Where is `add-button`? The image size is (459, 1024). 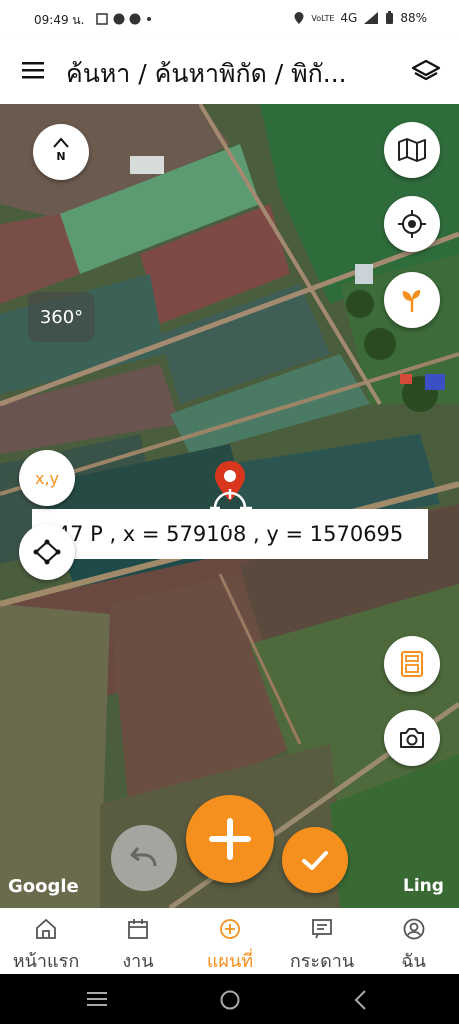
add-button is located at coordinates (230, 839).